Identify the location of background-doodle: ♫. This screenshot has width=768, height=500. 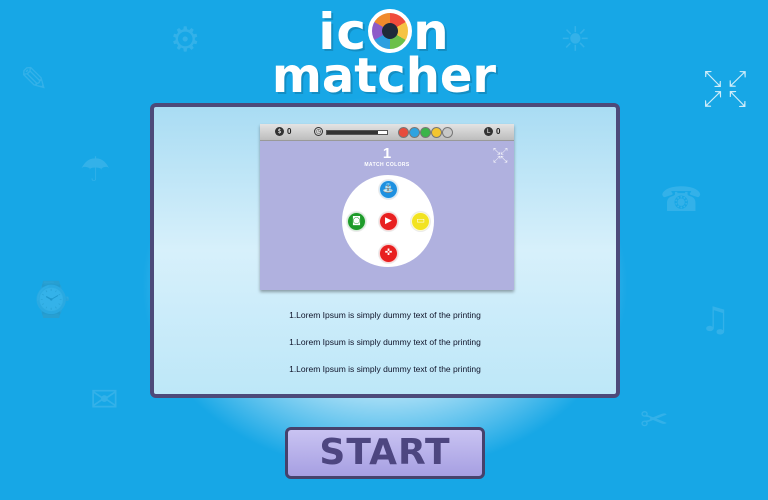
(715, 320).